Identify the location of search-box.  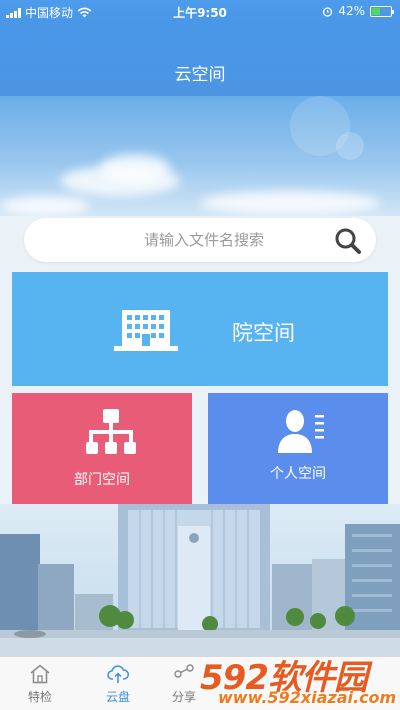
(200, 240).